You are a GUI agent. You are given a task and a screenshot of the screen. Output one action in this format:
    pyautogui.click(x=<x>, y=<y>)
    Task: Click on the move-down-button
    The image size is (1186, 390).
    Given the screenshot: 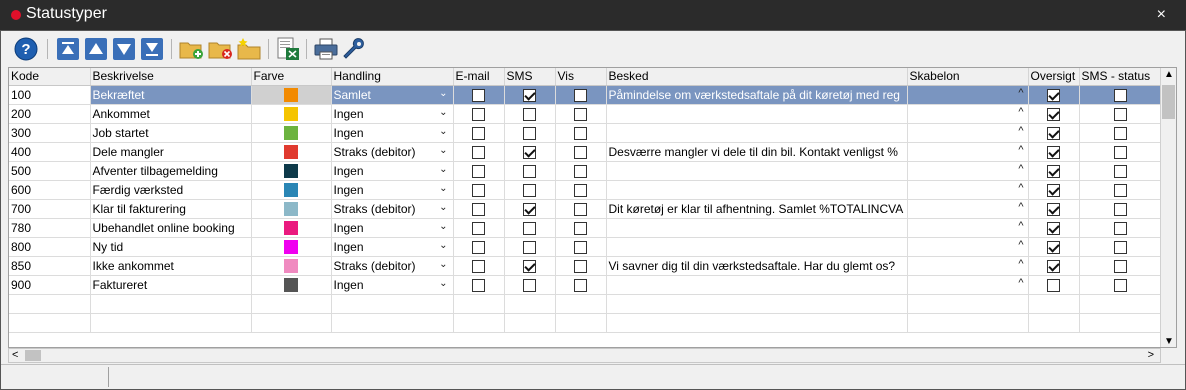 What is the action you would take?
    pyautogui.click(x=124, y=49)
    